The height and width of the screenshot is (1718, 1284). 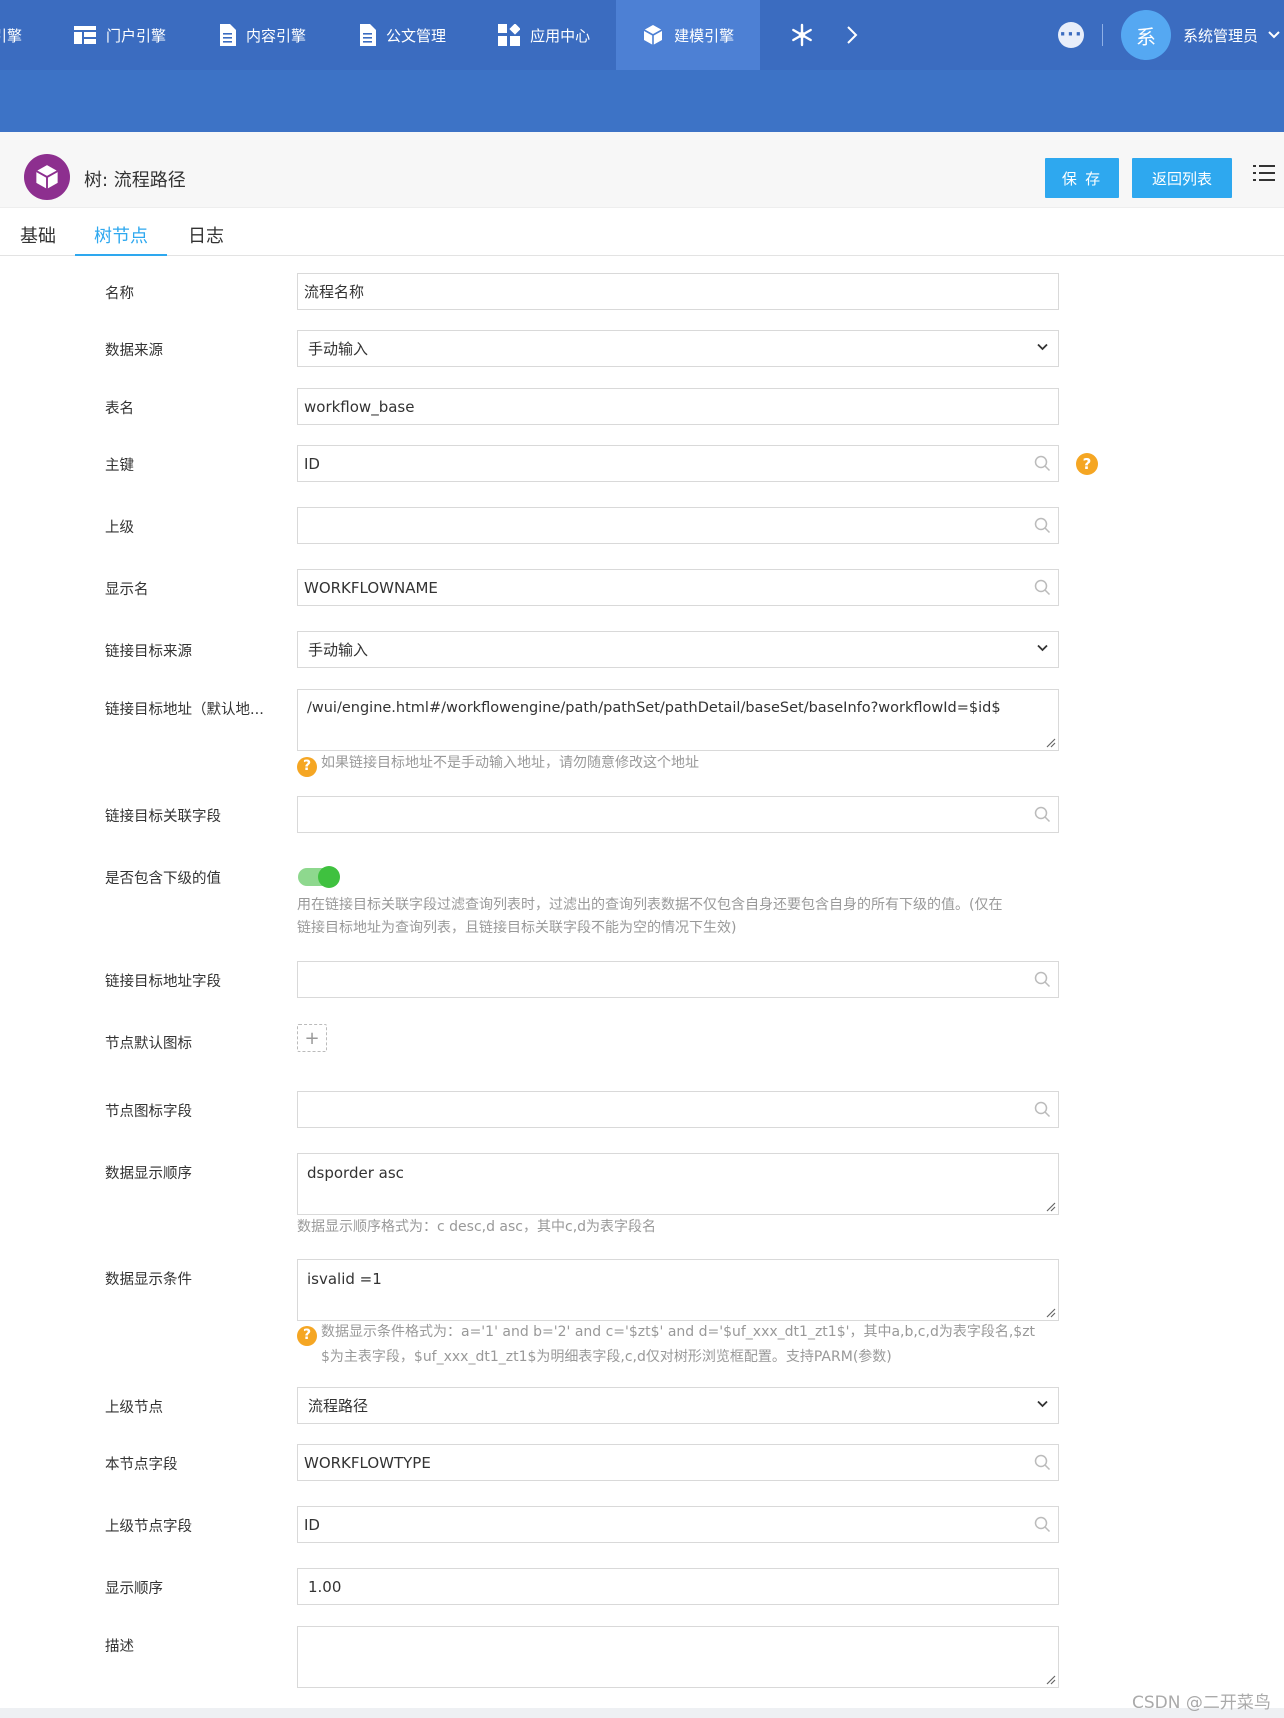 What do you see at coordinates (560, 35) in the screenshot?
I see `nav-item-label: 应用中心` at bounding box center [560, 35].